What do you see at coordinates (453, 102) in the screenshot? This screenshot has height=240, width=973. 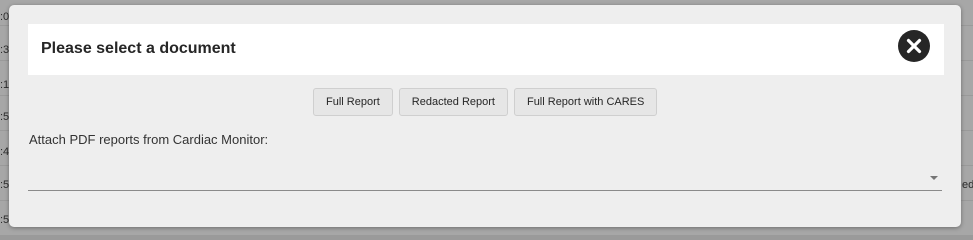 I see `redacted-report-button: Redacted Report` at bounding box center [453, 102].